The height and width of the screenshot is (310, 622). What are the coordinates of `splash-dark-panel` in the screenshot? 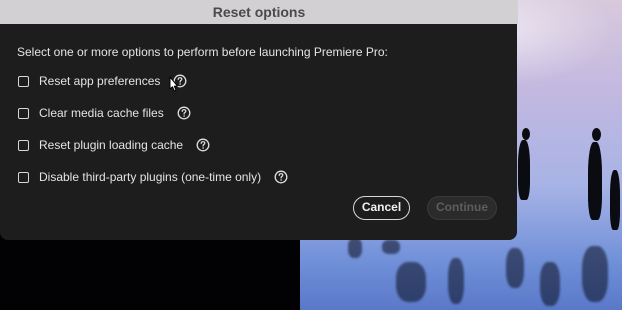 It's located at (150, 275).